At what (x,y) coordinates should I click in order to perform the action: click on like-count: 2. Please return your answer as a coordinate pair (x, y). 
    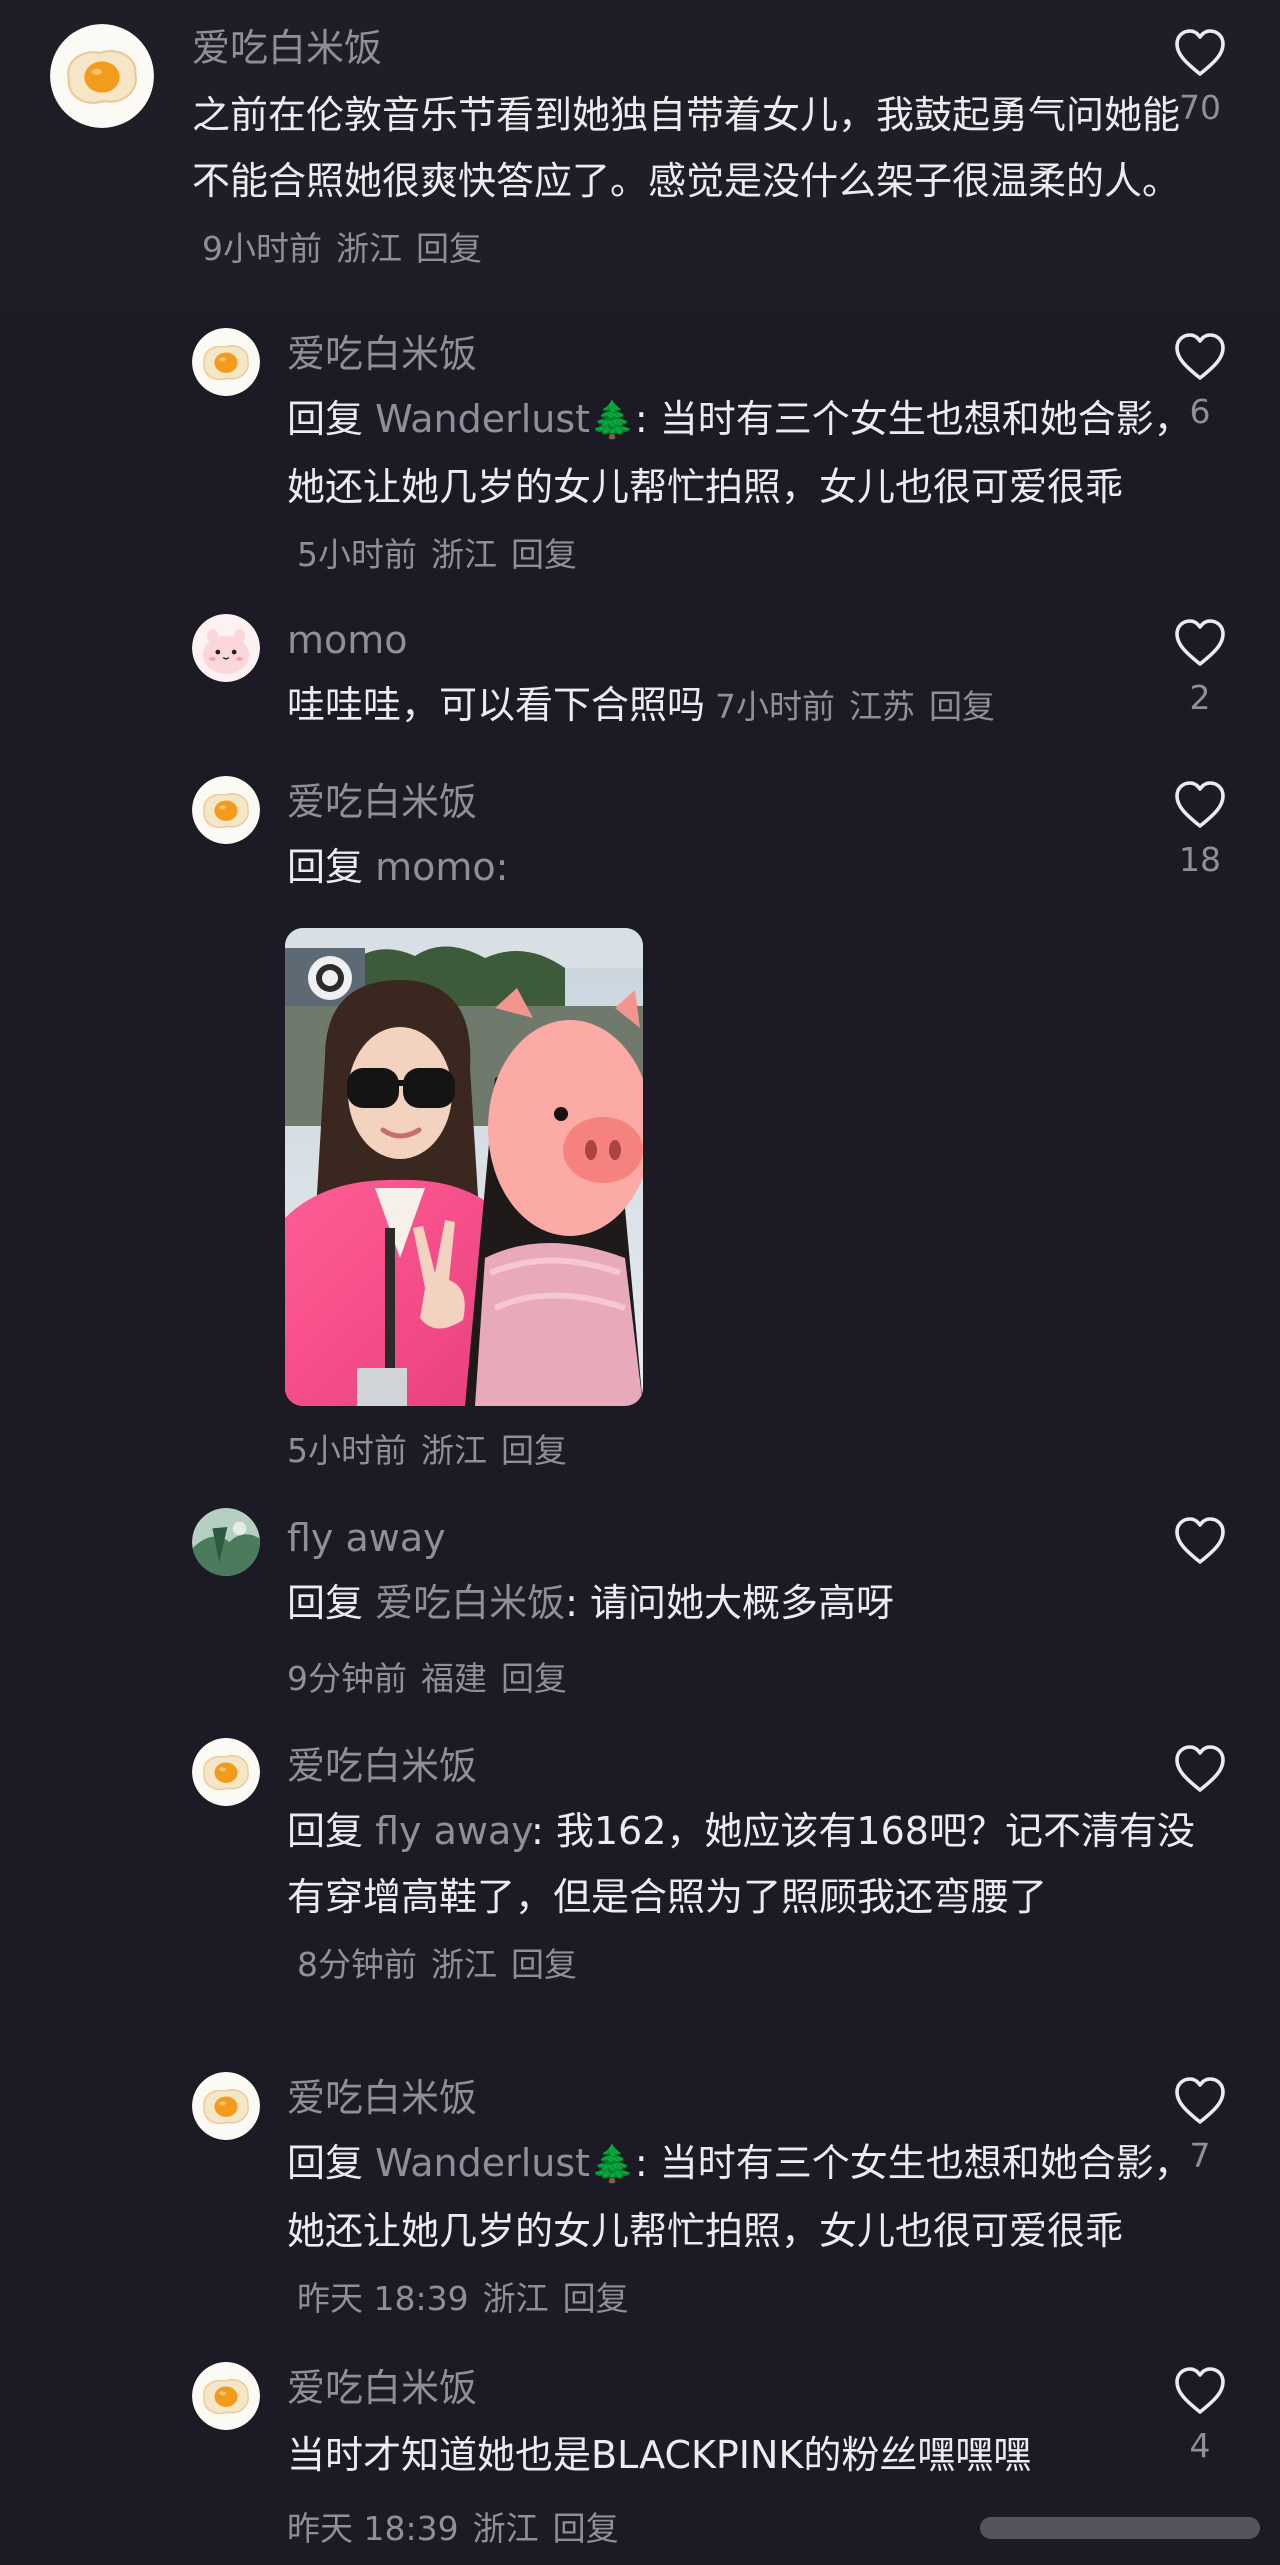
    Looking at the image, I should click on (1200, 697).